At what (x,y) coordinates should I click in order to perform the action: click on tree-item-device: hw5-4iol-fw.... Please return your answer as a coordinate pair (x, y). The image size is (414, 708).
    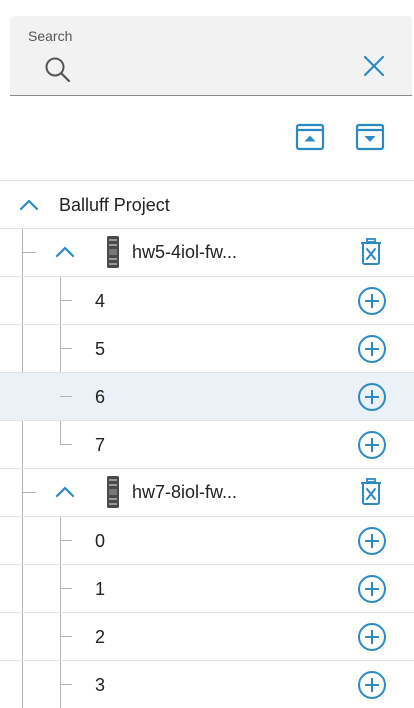
    Looking at the image, I should click on (207, 252).